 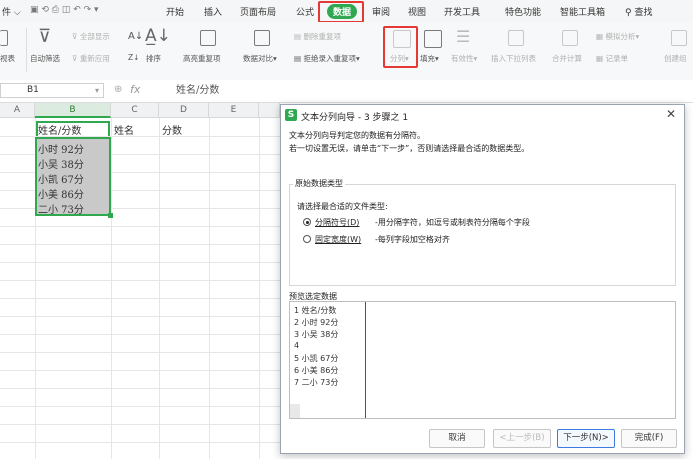 What do you see at coordinates (208, 38) in the screenshot?
I see `highlight-duplicates-icon` at bounding box center [208, 38].